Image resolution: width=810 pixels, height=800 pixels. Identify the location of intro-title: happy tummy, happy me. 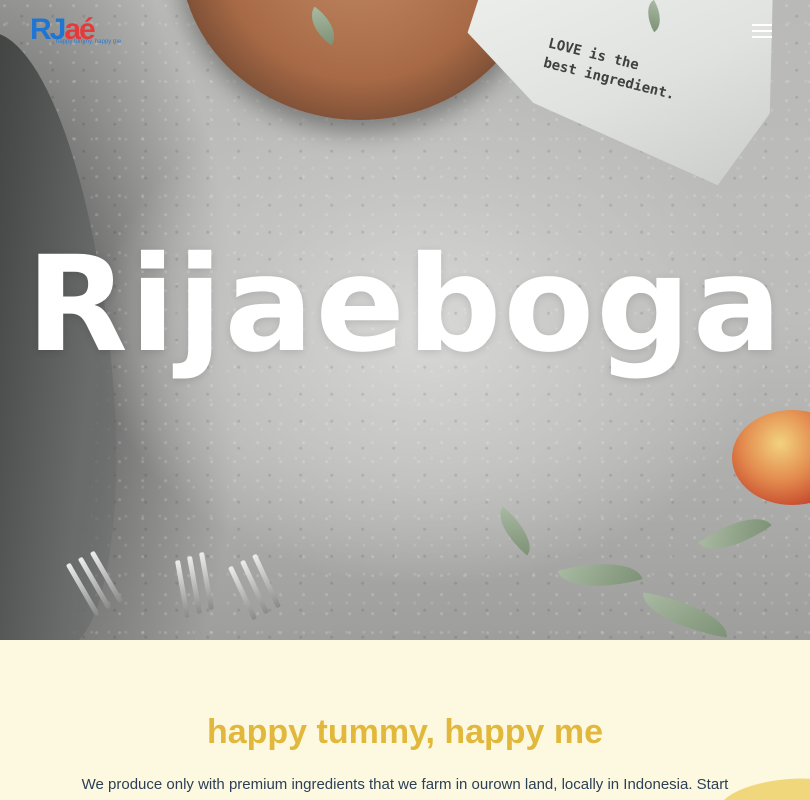
(405, 732).